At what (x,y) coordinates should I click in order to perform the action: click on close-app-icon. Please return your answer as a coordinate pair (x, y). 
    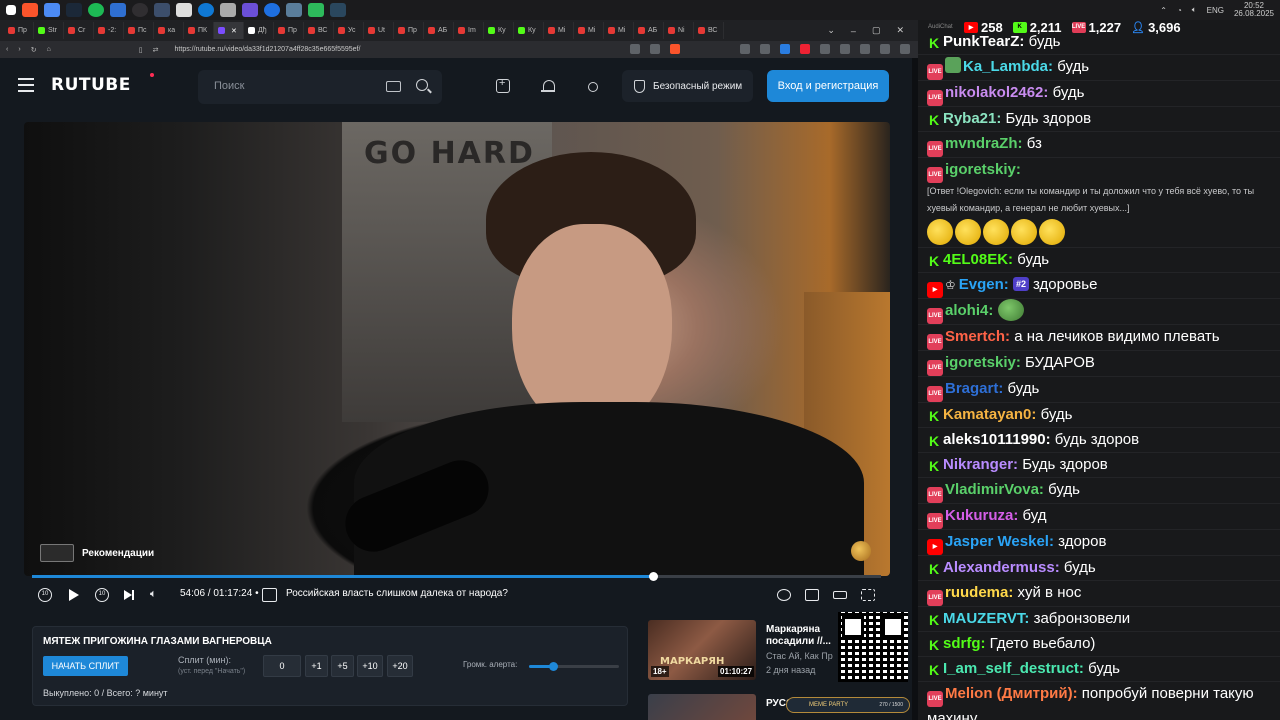
    Looking at the image, I should click on (184, 10).